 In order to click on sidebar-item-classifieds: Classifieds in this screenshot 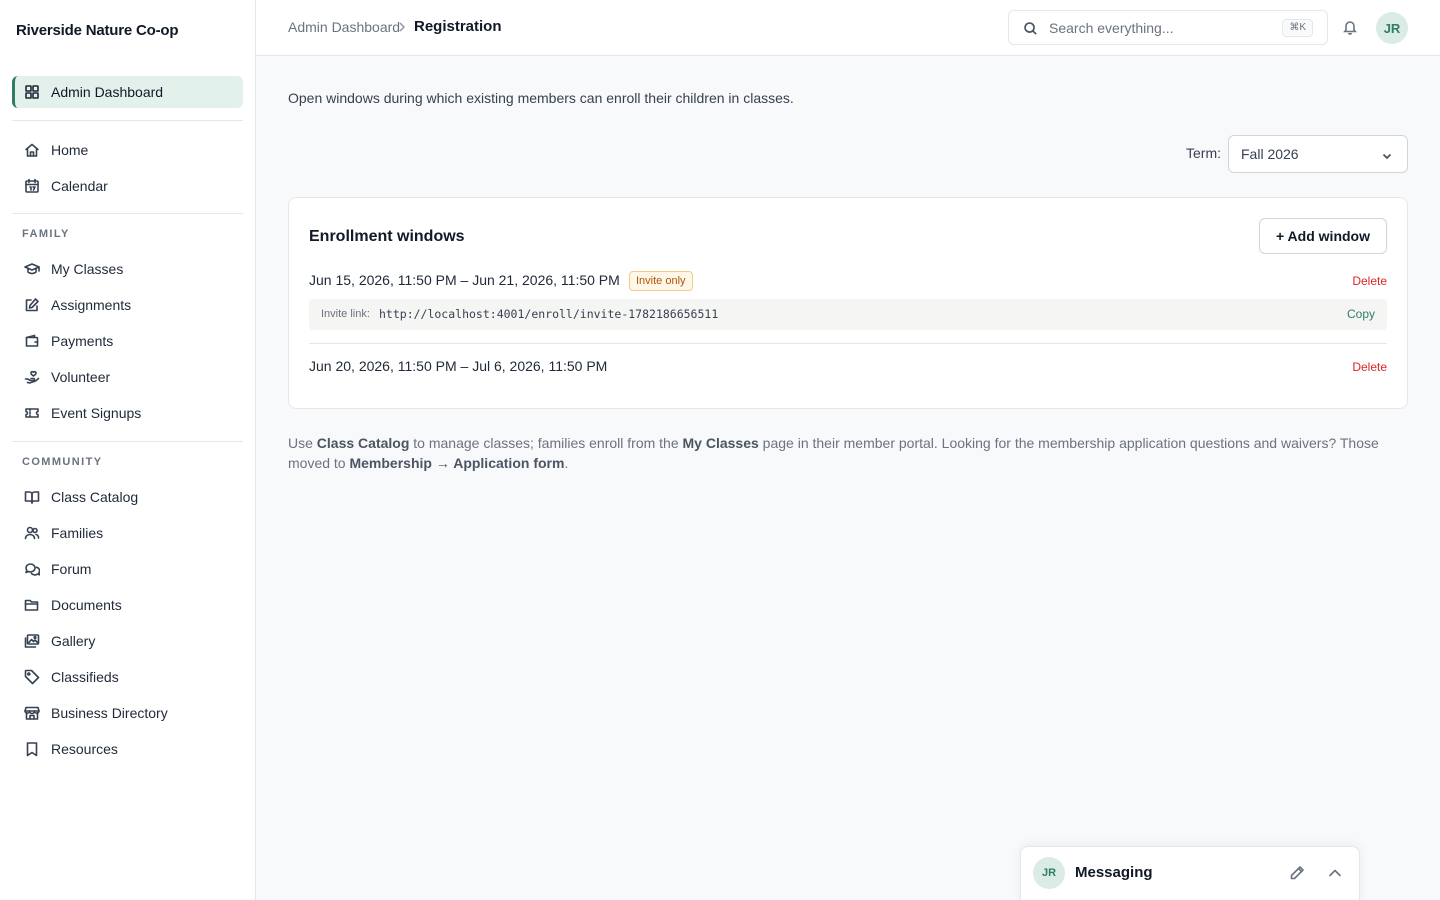, I will do `click(127, 677)`.